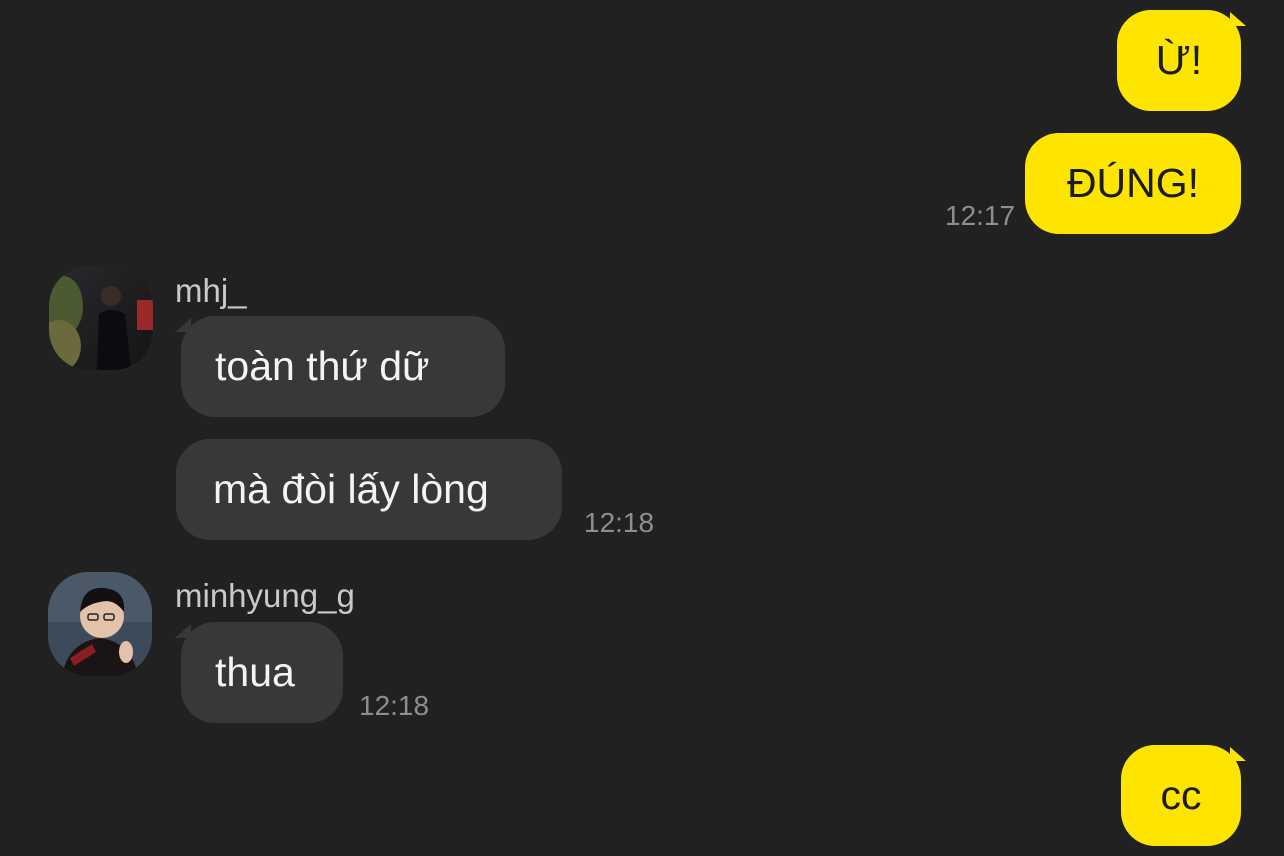  I want to click on my-message-bubble: Ừ!, so click(1179, 60).